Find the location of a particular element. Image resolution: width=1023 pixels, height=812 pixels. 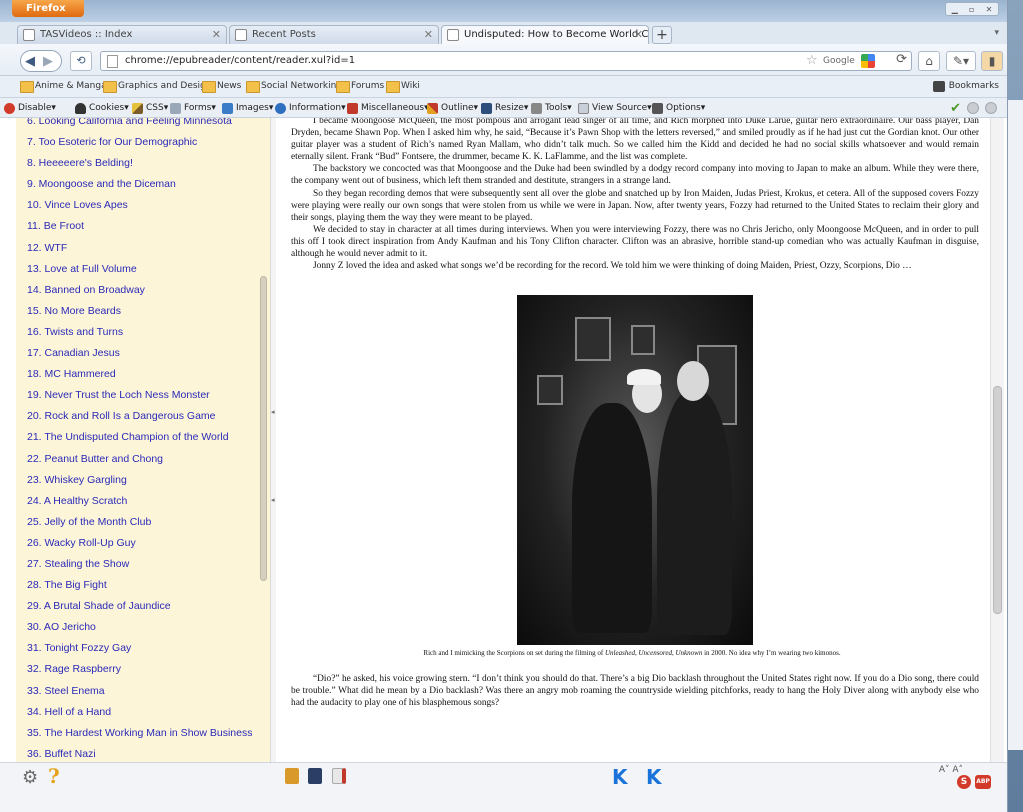

toc-chapter-link: 15. No More Beards is located at coordinates (148, 311).